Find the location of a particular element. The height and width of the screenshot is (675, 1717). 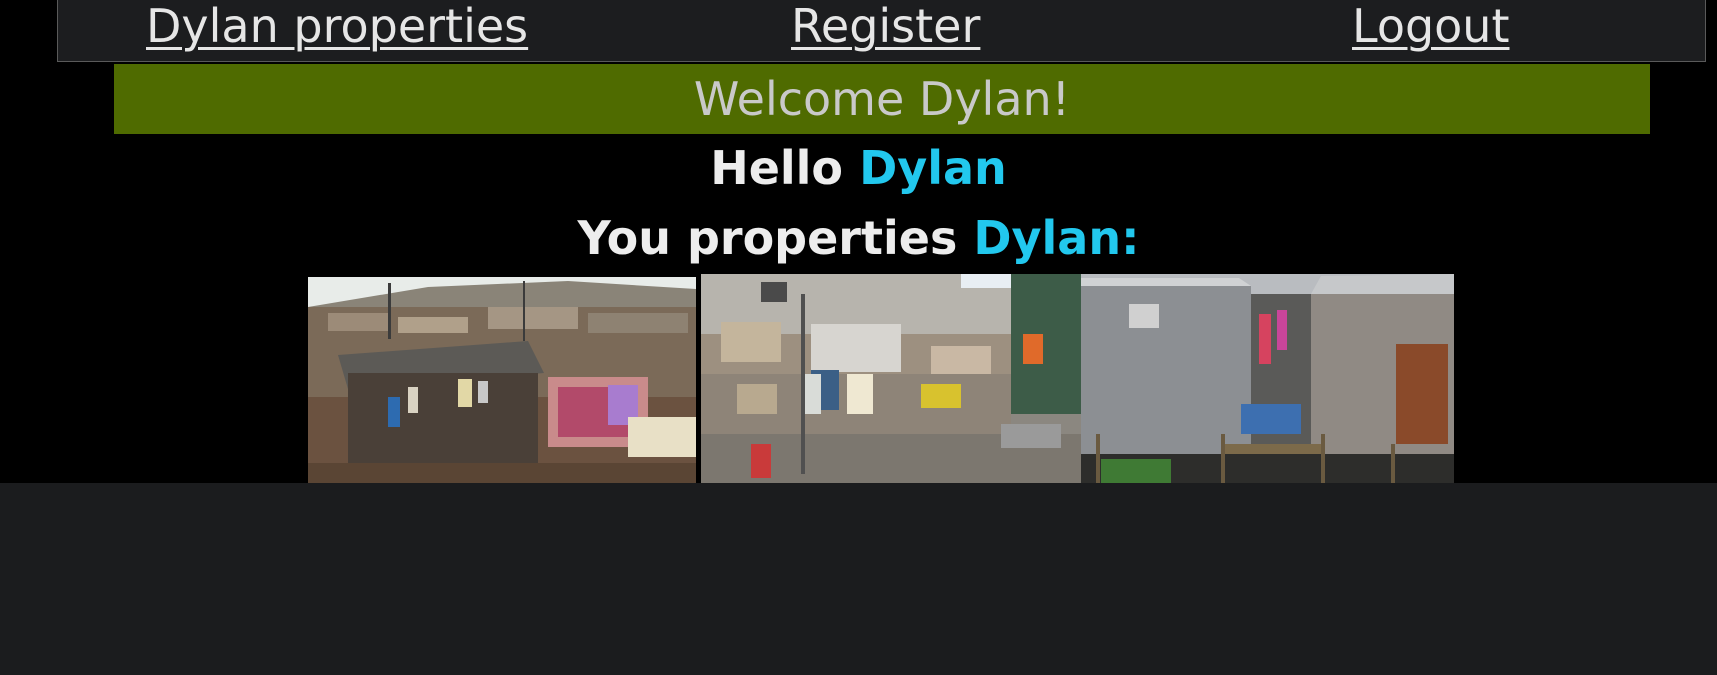

nav-link-brand: Dylan properties is located at coordinates (337, 27).